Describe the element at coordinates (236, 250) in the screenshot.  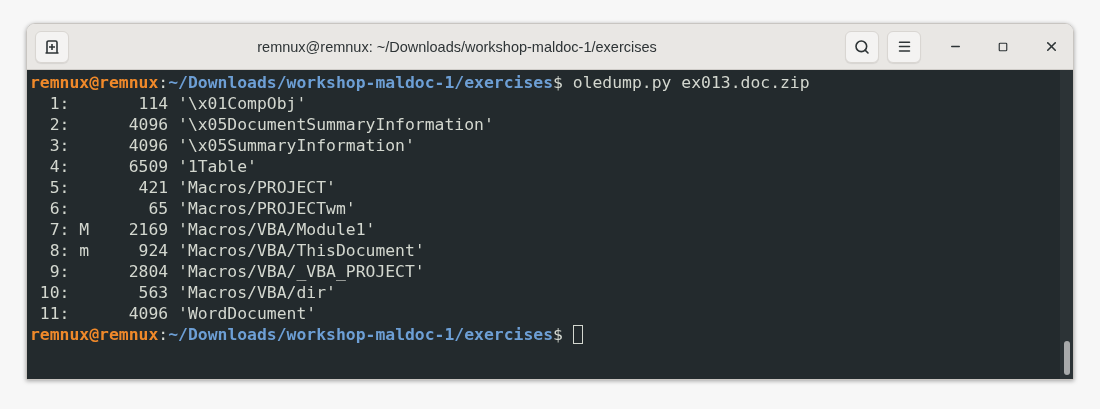
I see `output-line: 8: m 924 'Macros/VBA/ThisDocument'` at that location.